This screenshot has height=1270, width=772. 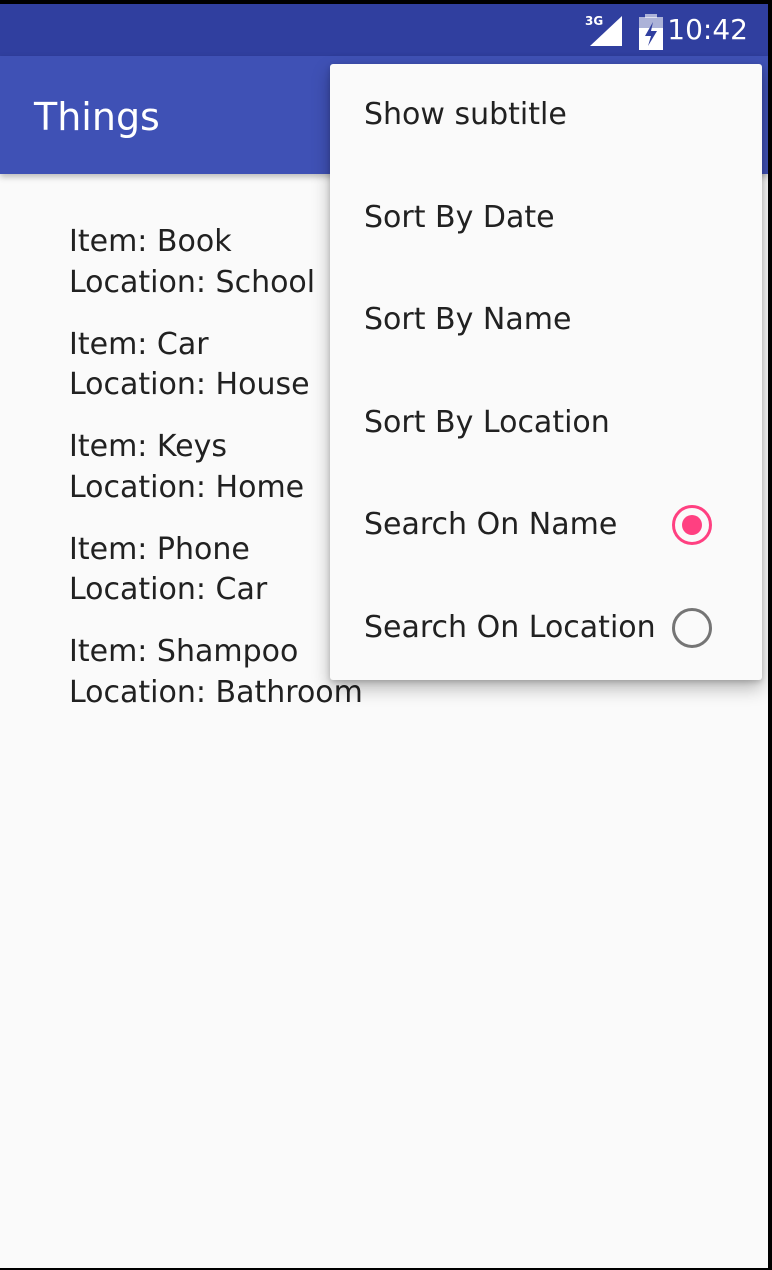 I want to click on menu-item-label: Search On Location, so click(x=510, y=627).